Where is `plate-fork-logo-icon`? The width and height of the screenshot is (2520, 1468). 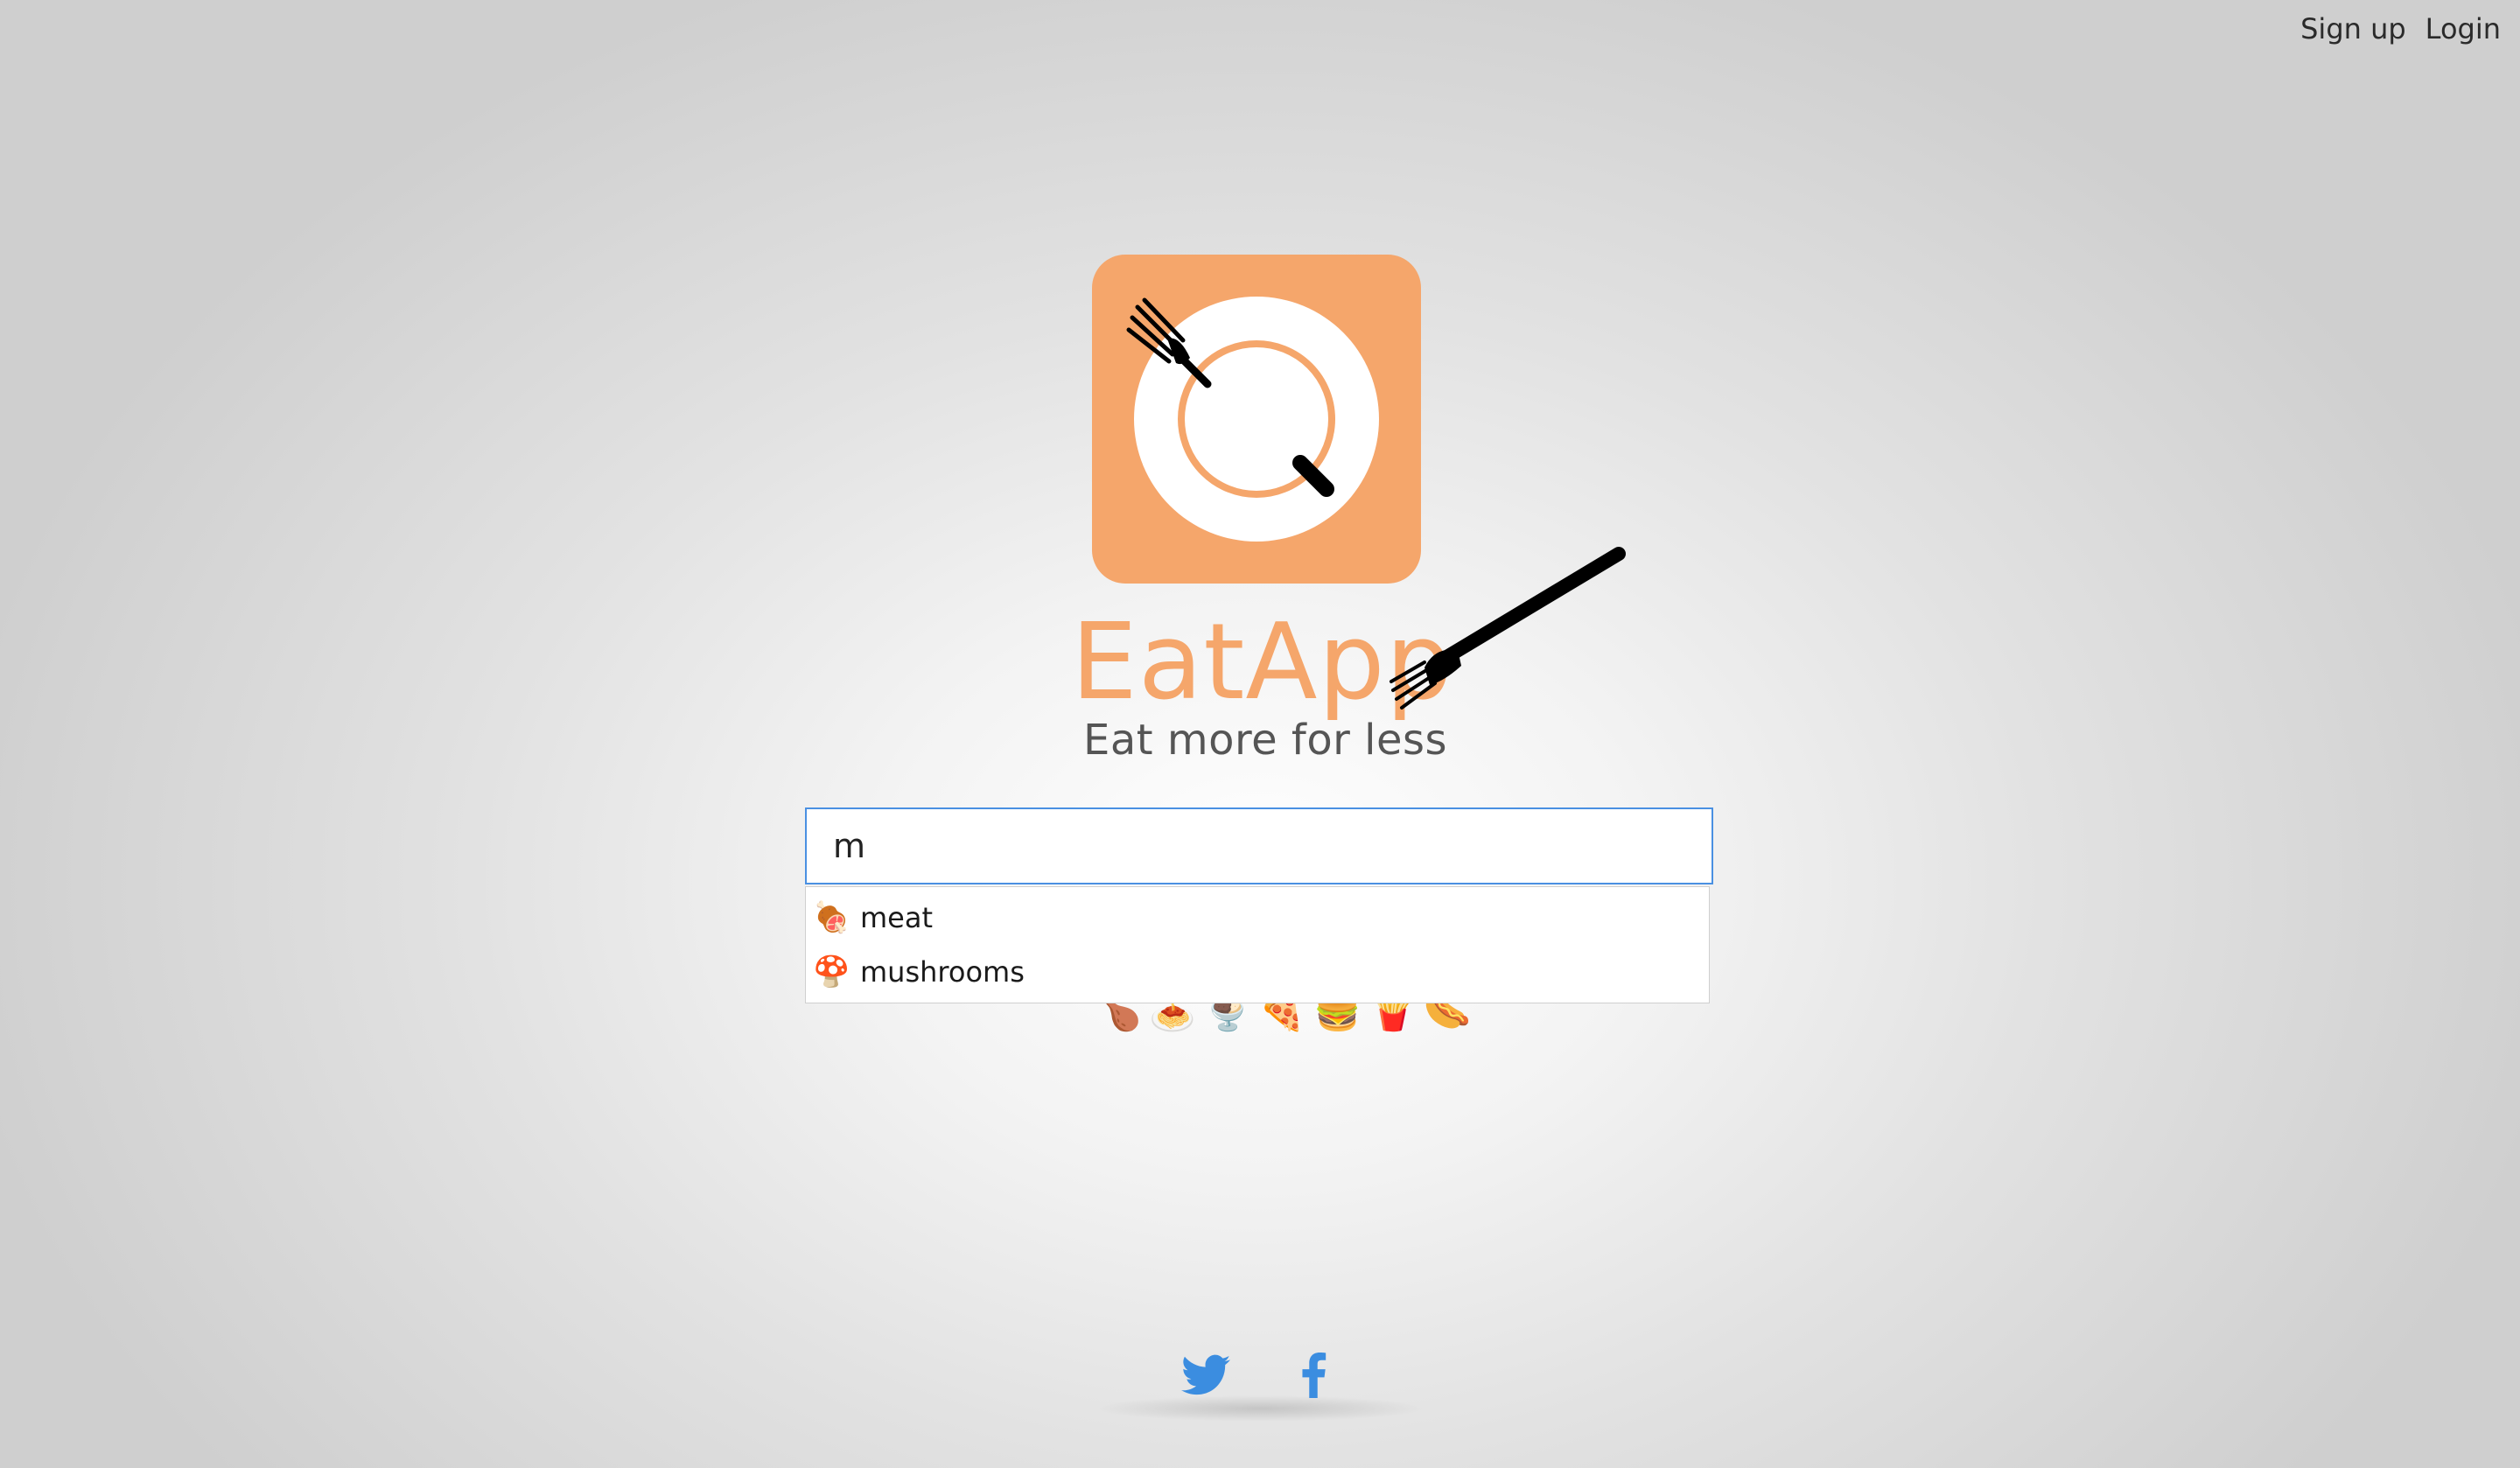 plate-fork-logo-icon is located at coordinates (1256, 419).